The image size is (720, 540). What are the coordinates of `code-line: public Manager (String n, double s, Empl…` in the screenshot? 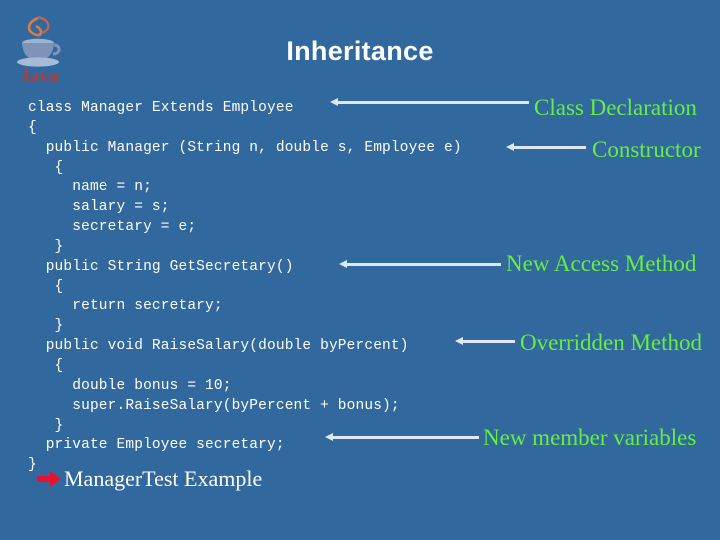 It's located at (245, 147).